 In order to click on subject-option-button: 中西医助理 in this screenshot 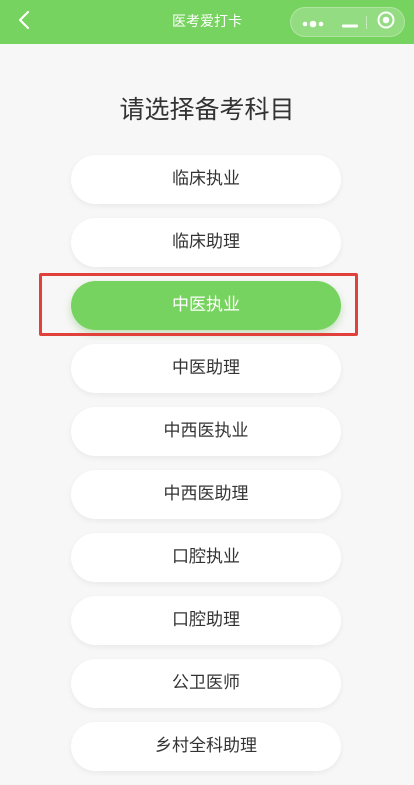, I will do `click(206, 494)`.